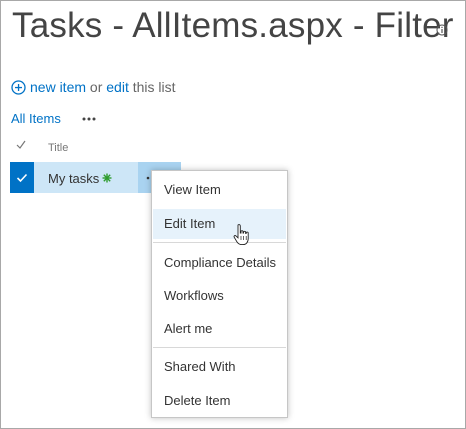  I want to click on checkmark-icon, so click(22, 177).